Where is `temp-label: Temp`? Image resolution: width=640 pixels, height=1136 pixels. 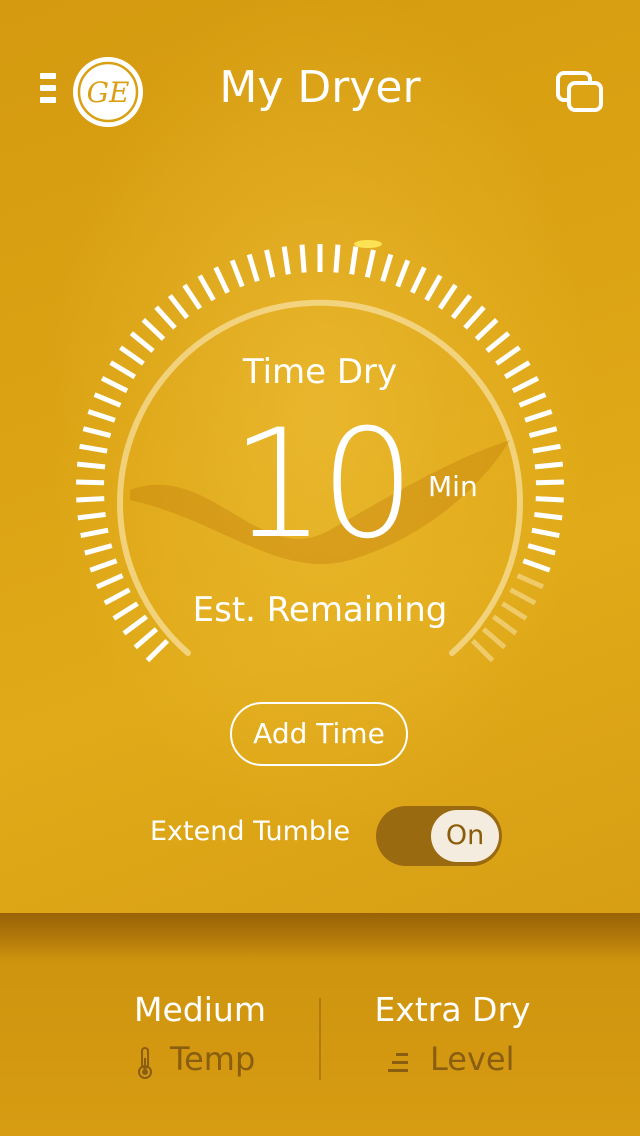
temp-label: Temp is located at coordinates (213, 1059).